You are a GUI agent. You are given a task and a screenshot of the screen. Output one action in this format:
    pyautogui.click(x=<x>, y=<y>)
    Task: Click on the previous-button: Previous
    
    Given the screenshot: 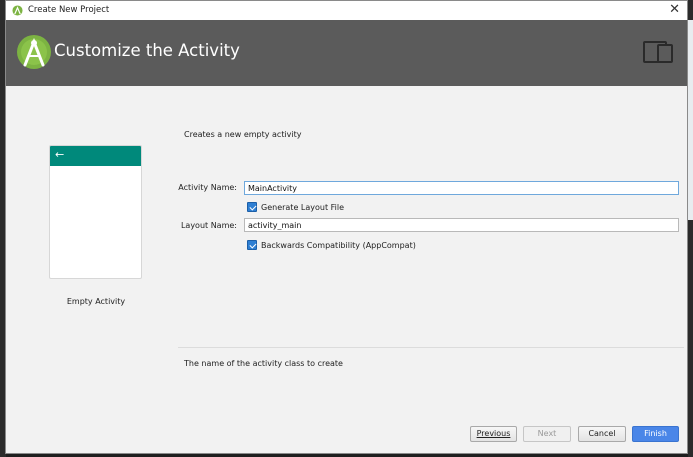 What is the action you would take?
    pyautogui.click(x=493, y=434)
    